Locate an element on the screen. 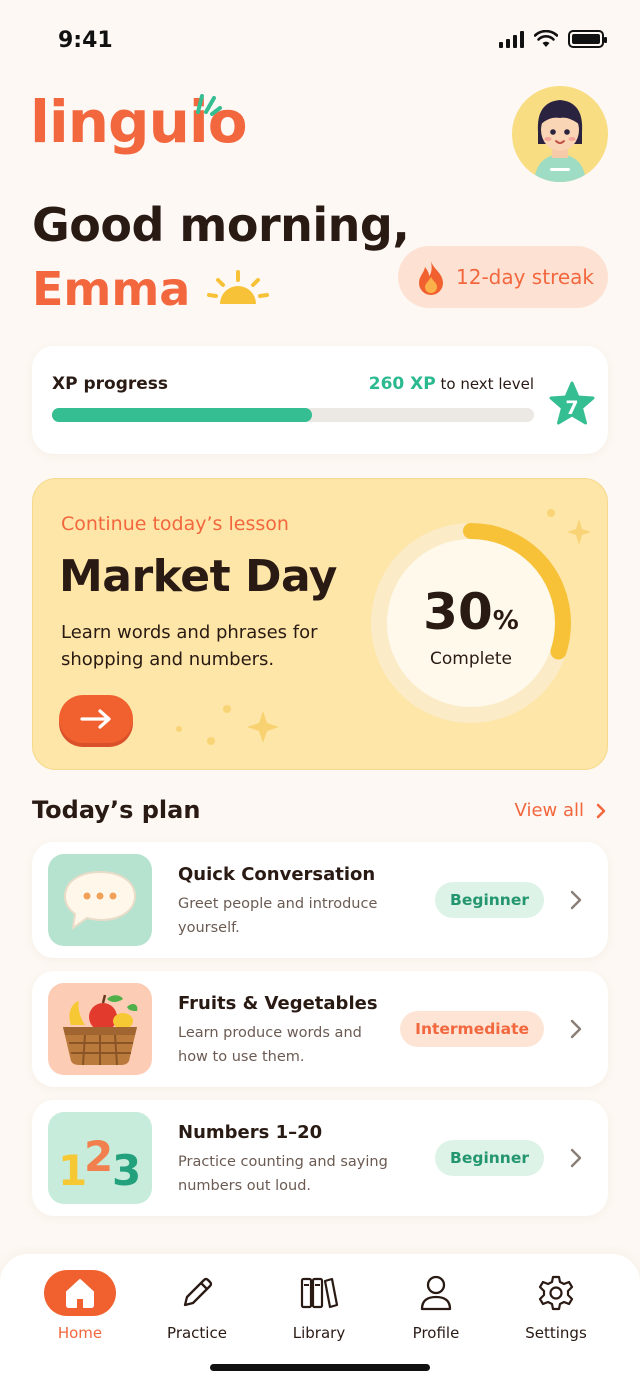 The image size is (640, 1384). level-badge: Intermediate is located at coordinates (472, 1029).